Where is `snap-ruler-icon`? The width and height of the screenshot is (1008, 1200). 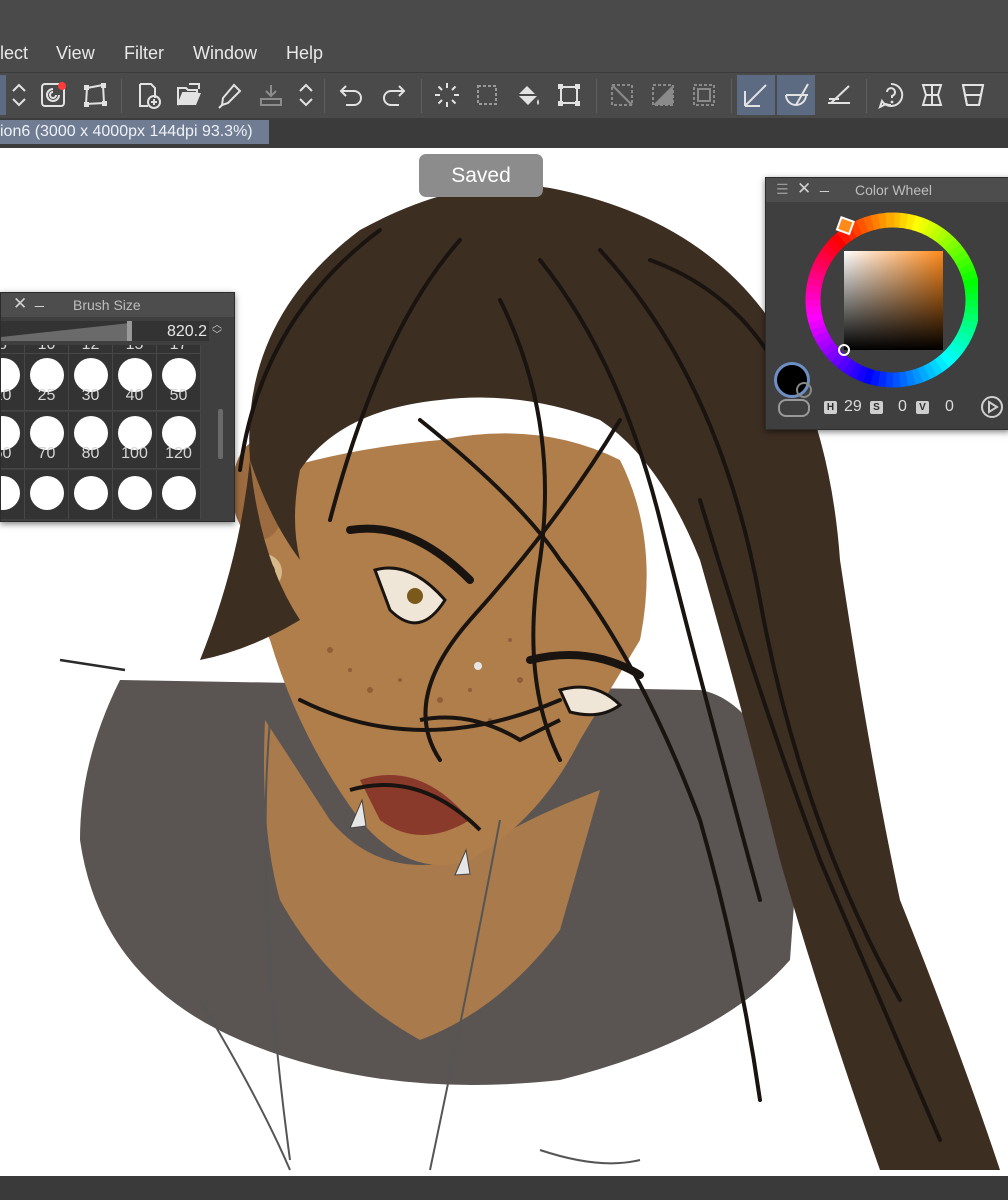
snap-ruler-icon is located at coordinates (755, 95).